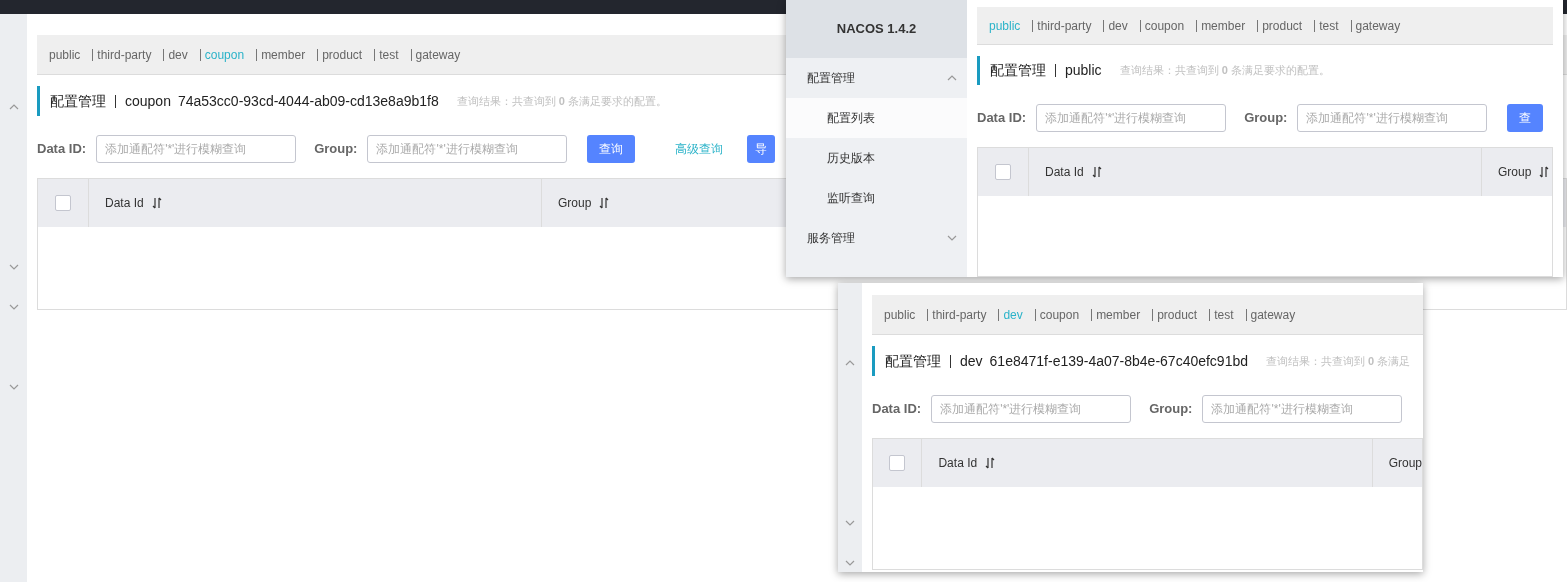 This screenshot has width=1567, height=582. Describe the element at coordinates (1119, 361) in the screenshot. I see `namespace-id: 61e8471f-e139-4a07-8b4e-67c40efc91bd` at that location.